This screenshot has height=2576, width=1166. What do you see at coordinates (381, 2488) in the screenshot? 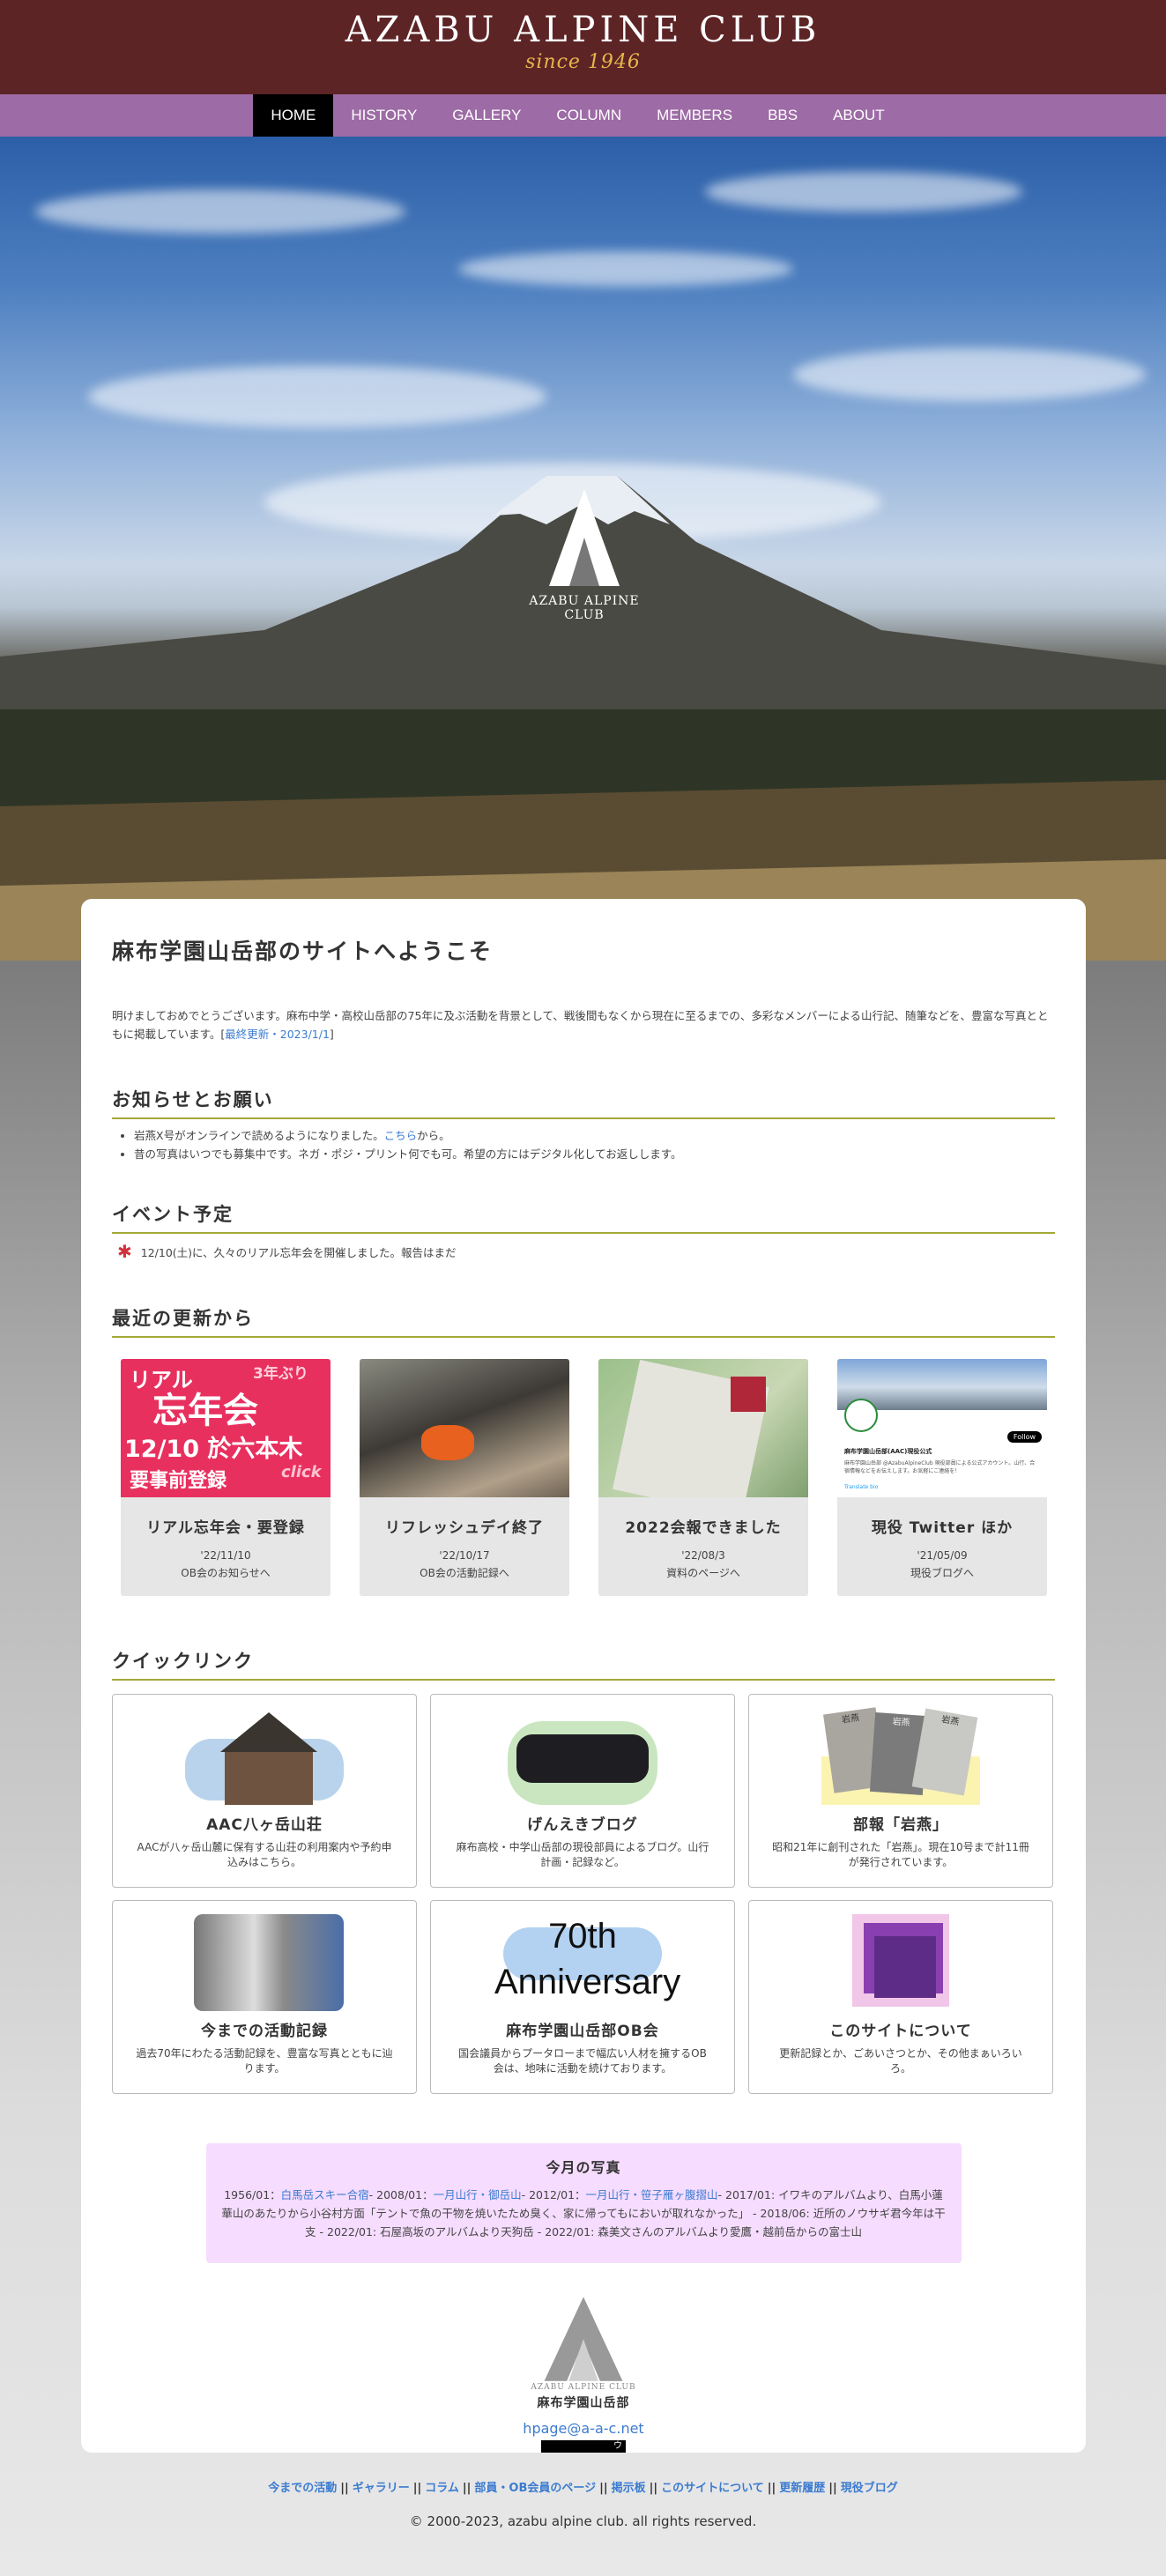
I see `footer-link-gallery: ギャラリー` at bounding box center [381, 2488].